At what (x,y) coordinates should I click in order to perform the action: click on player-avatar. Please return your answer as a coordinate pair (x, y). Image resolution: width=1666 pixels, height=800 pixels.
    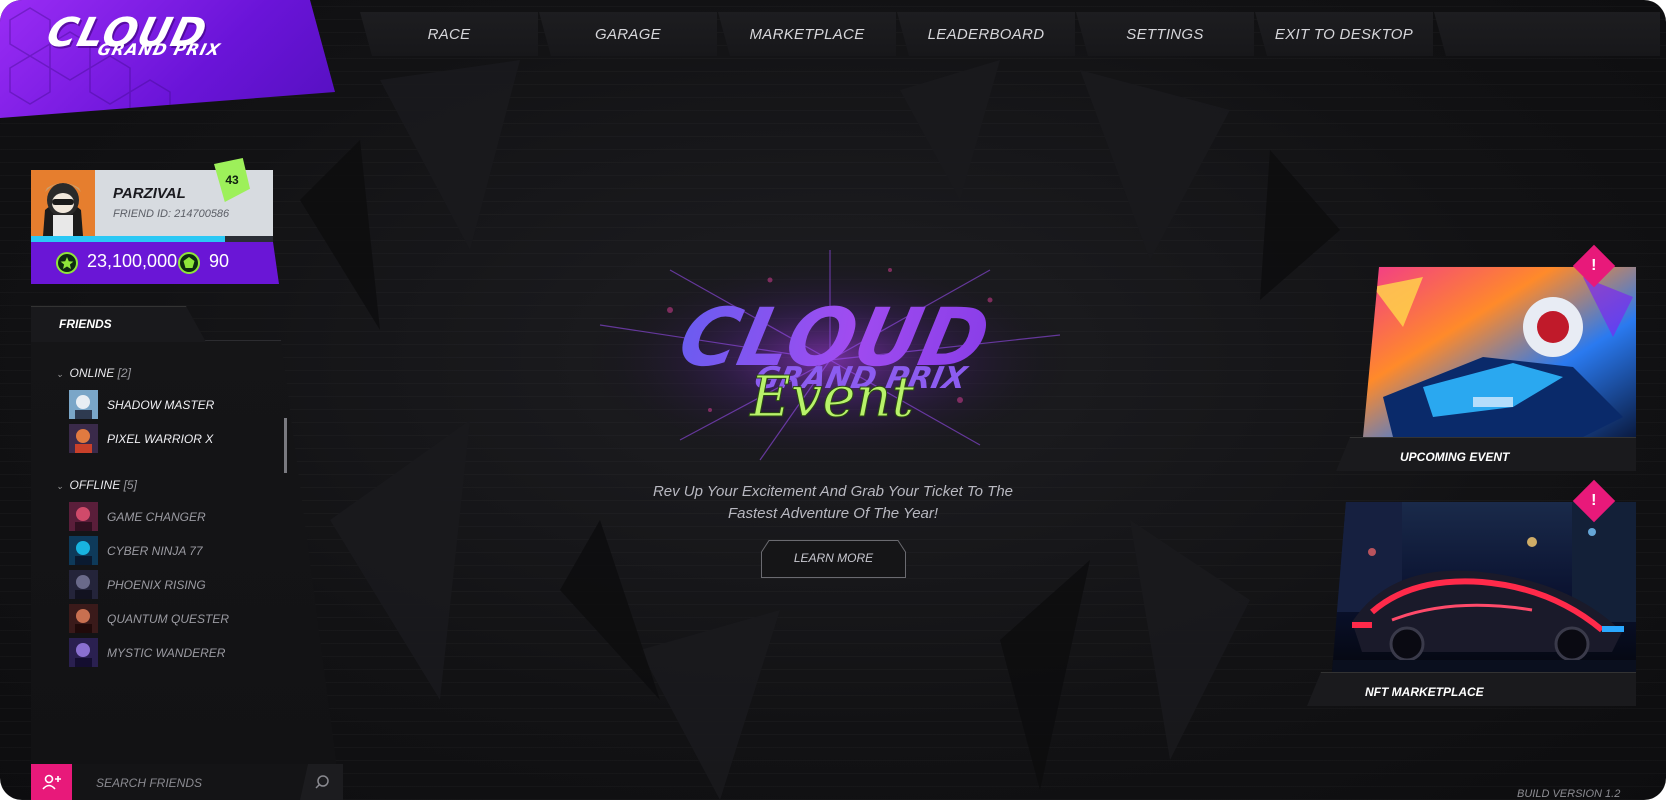
    Looking at the image, I should click on (63, 203).